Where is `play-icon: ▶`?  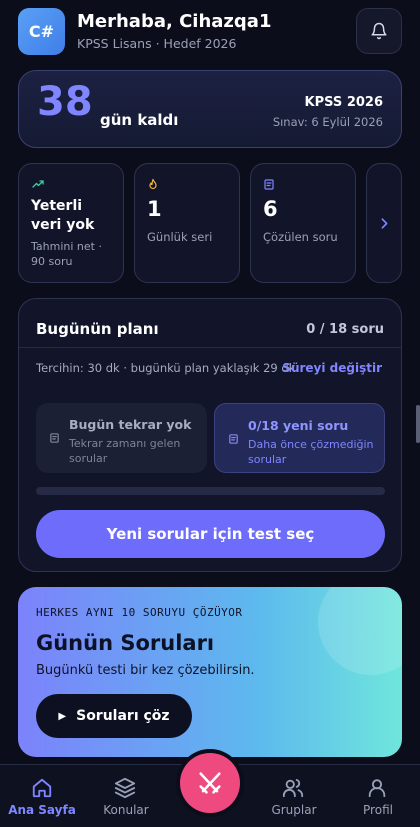
play-icon: ▶ is located at coordinates (62, 716).